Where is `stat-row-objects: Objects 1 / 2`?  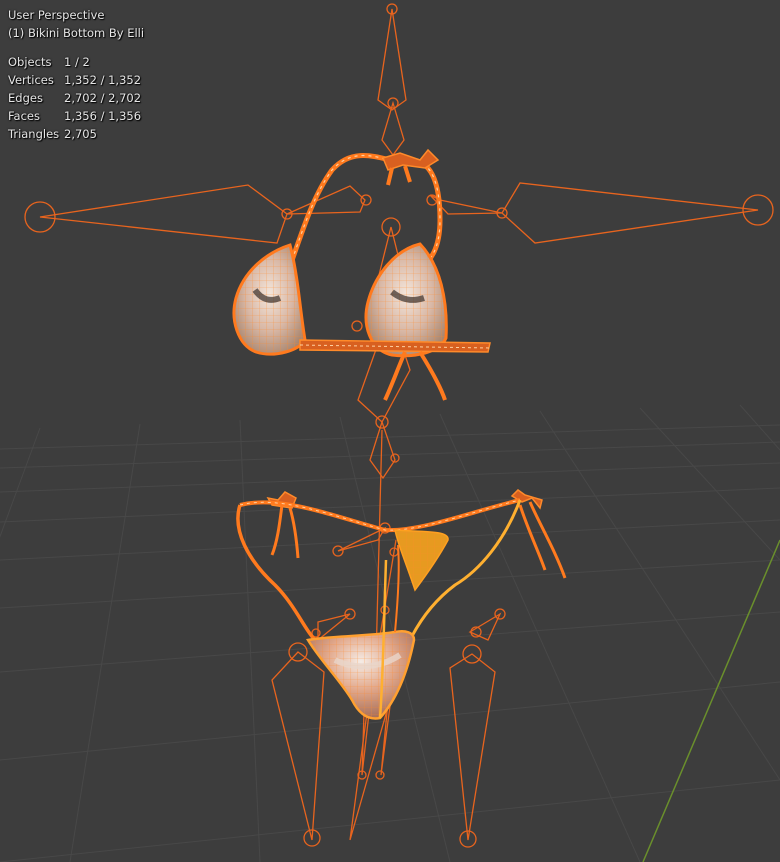
stat-row-objects: Objects 1 / 2 is located at coordinates (76, 62).